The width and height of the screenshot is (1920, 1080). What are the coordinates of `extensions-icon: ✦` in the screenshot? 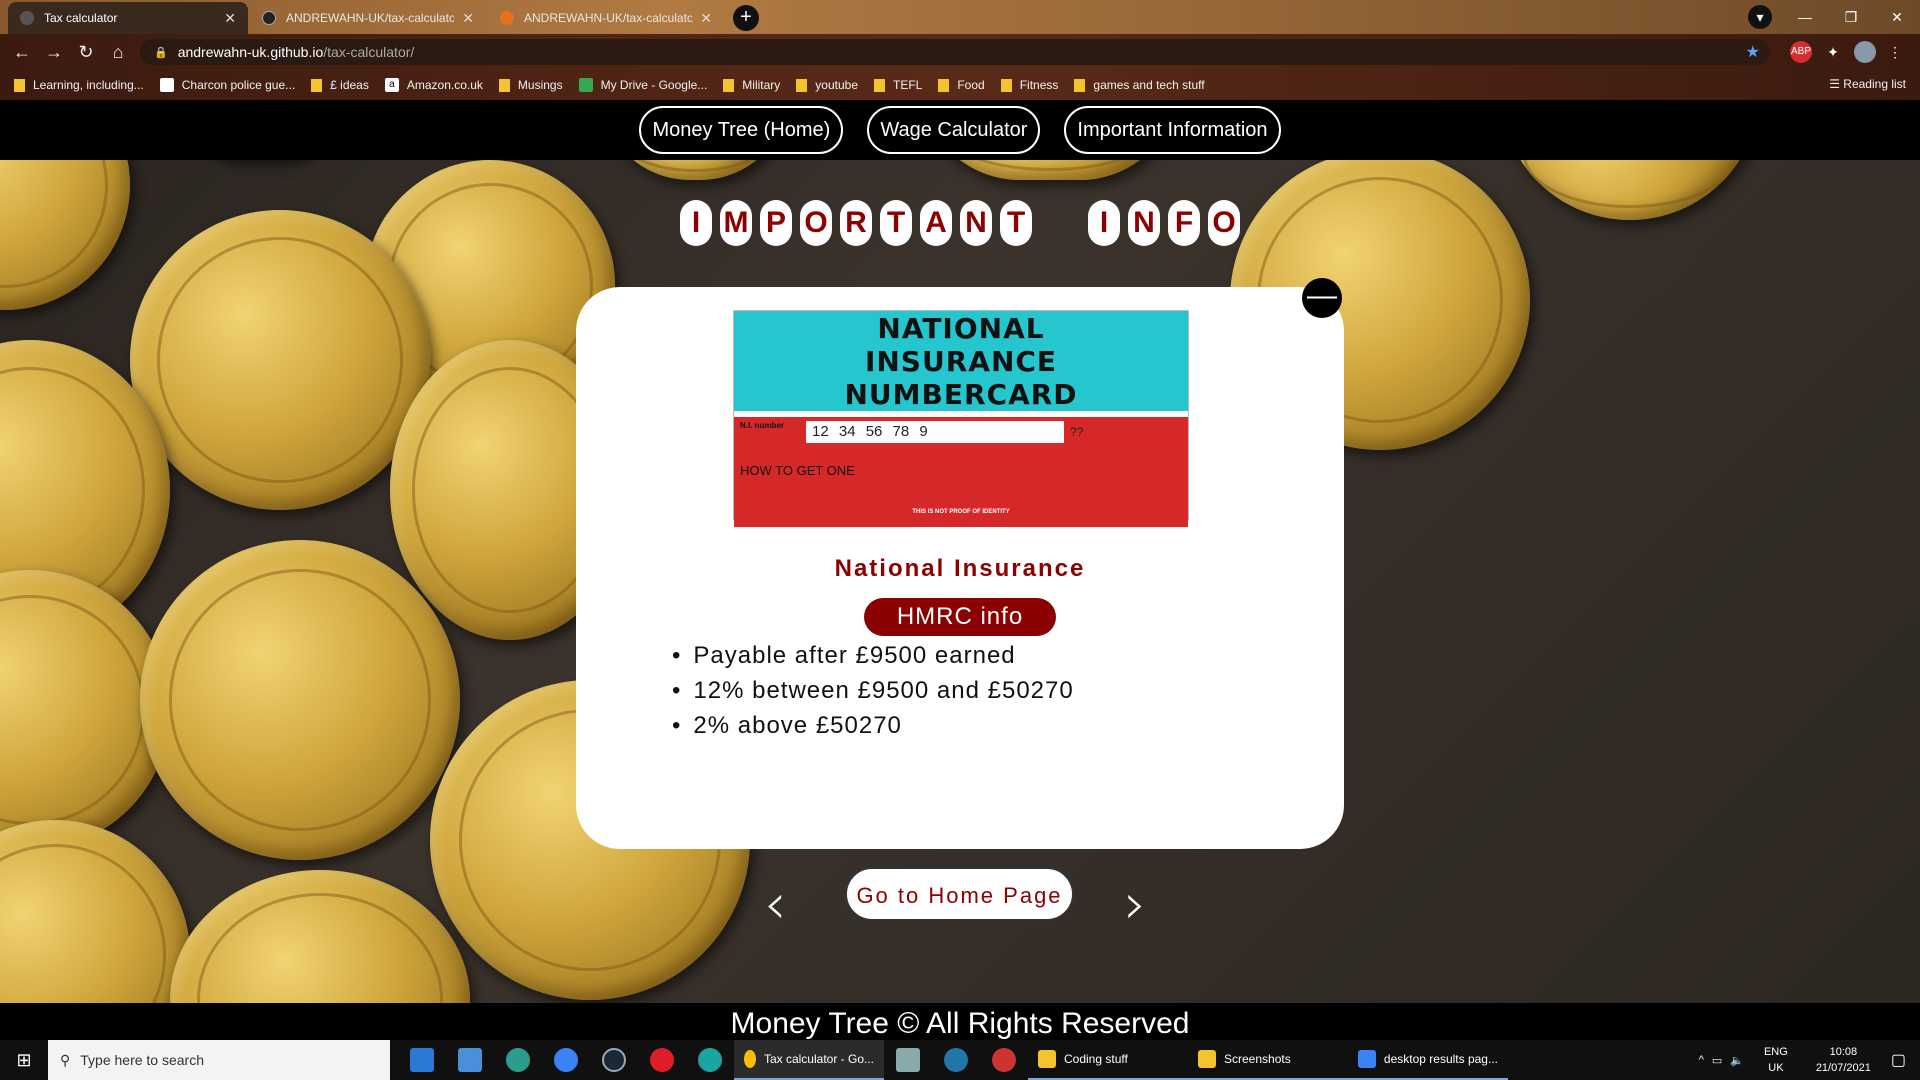 It's located at (1833, 52).